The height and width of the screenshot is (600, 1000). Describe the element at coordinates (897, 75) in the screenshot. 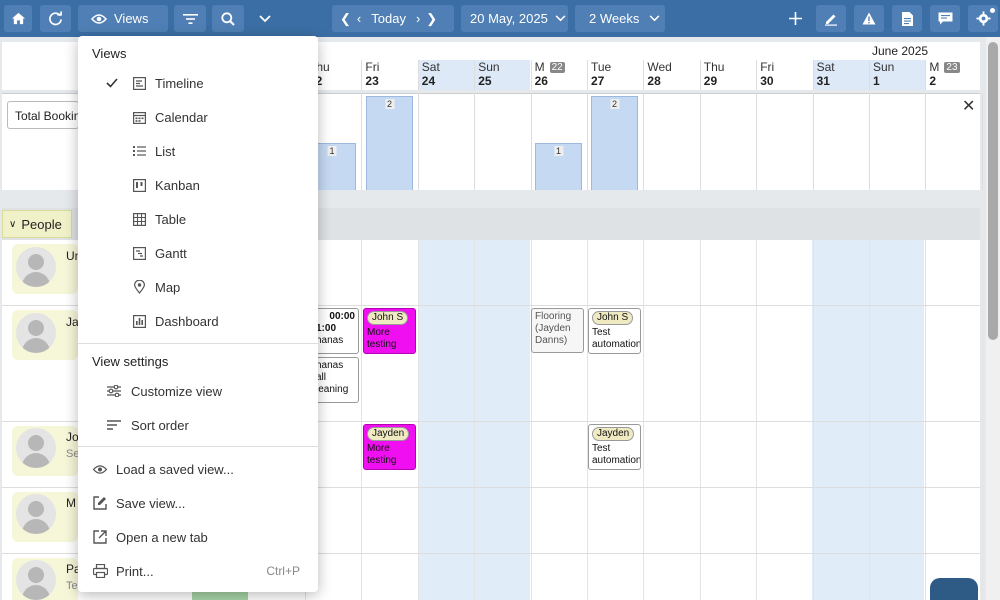

I see `day-column-header: Sun 1` at that location.